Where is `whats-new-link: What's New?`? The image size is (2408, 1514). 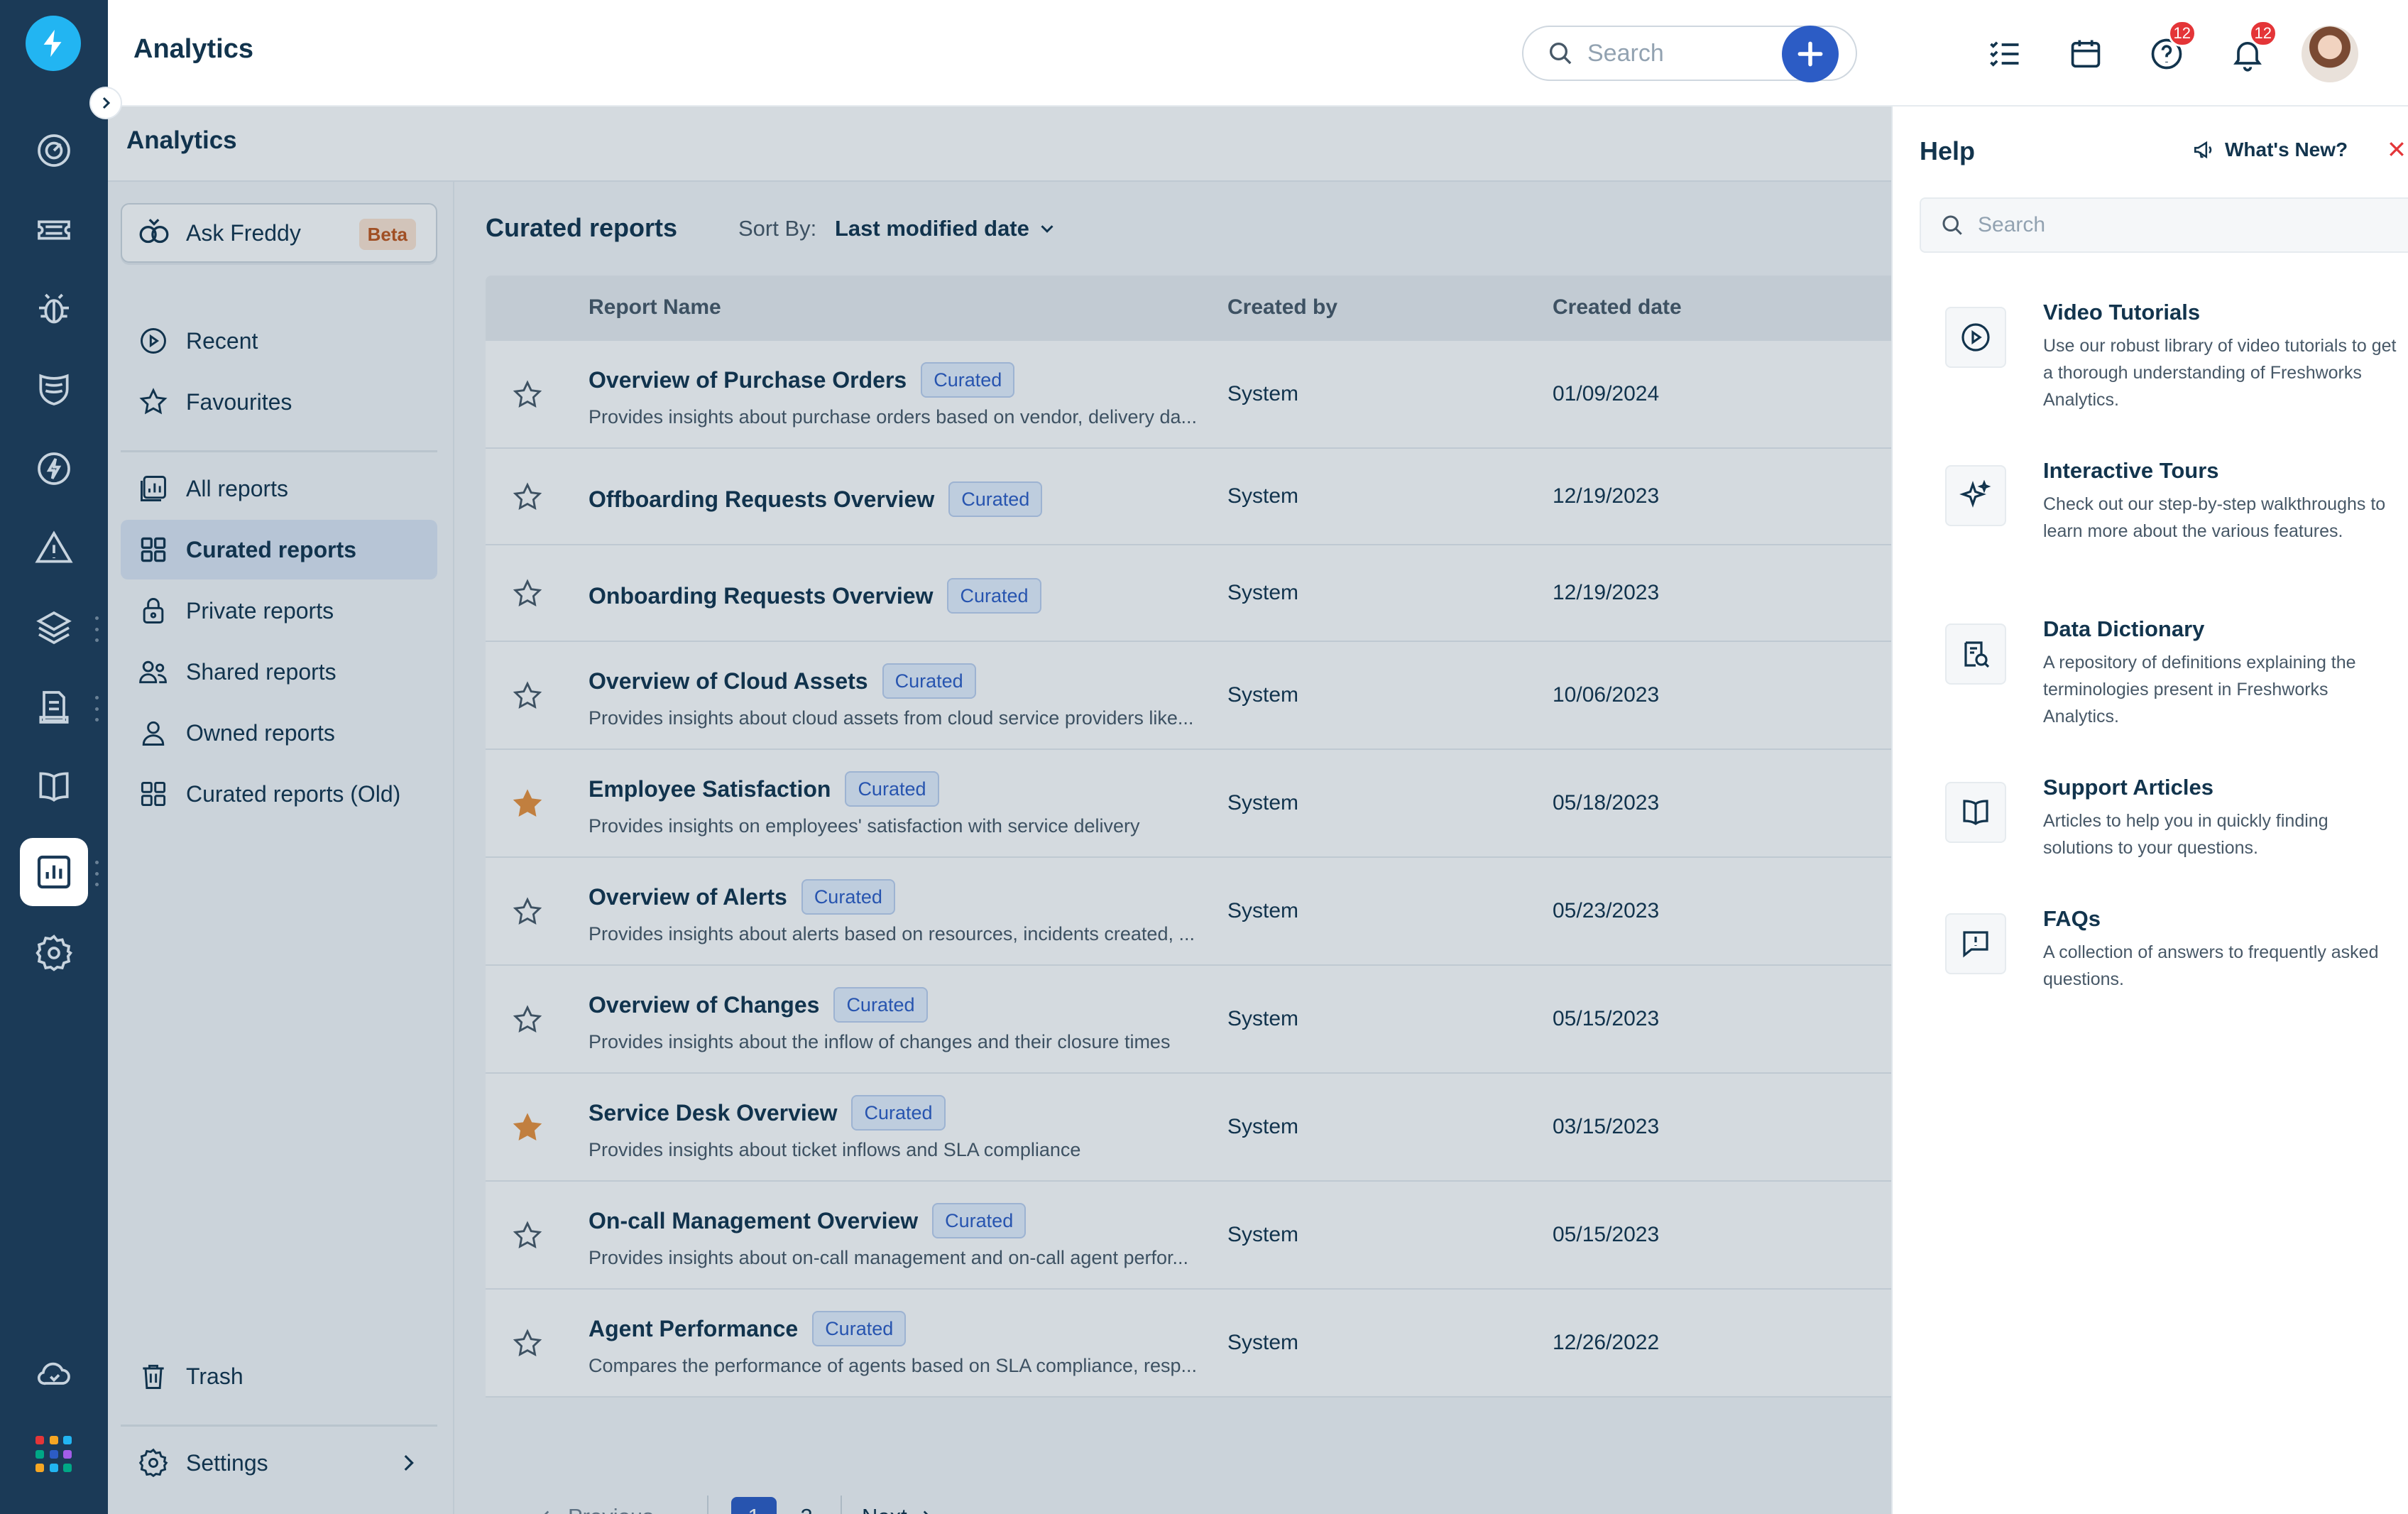 whats-new-link: What's New? is located at coordinates (2270, 150).